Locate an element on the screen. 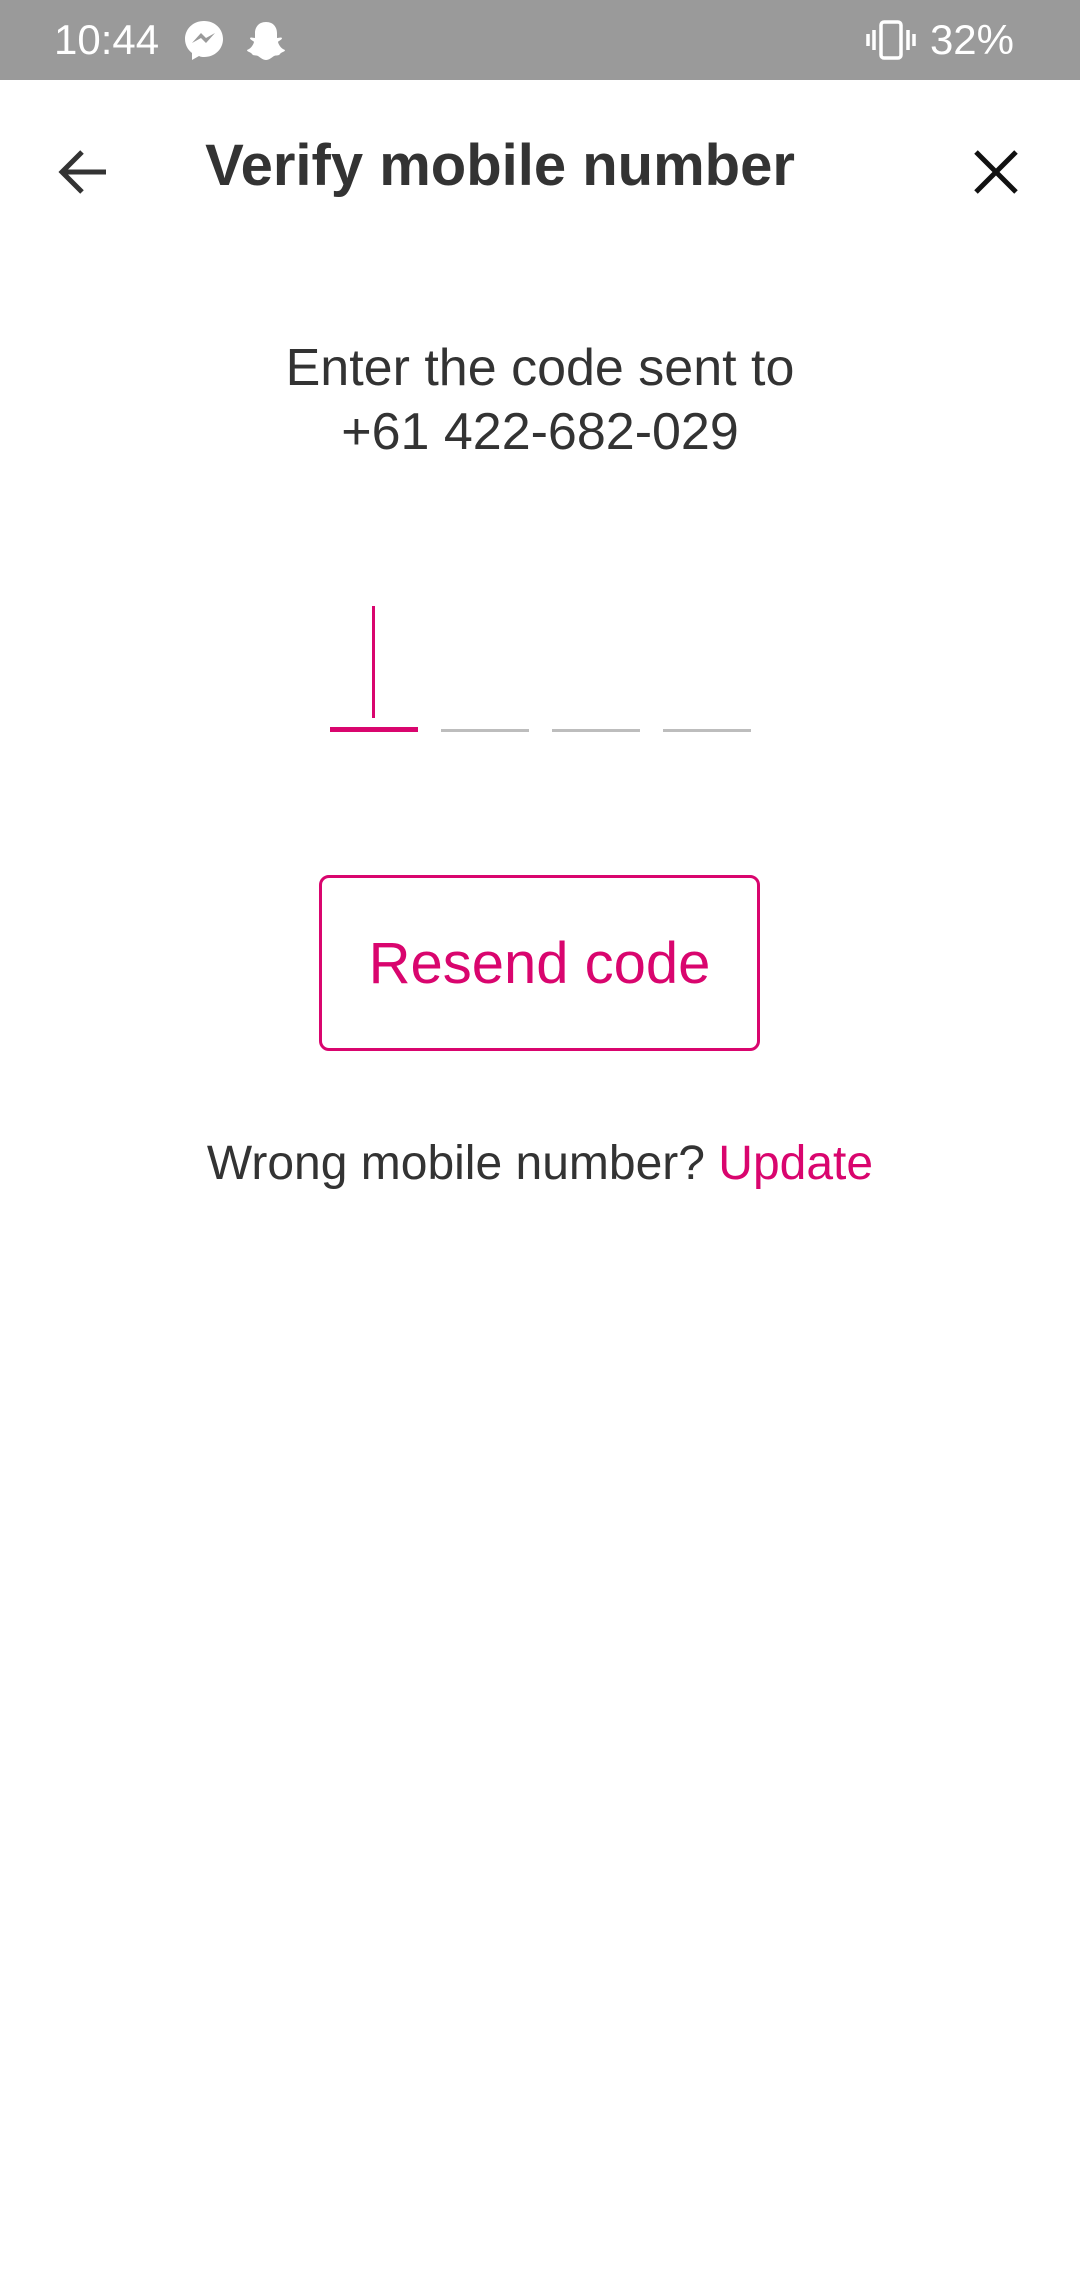 This screenshot has height=2280, width=1080. status-bar: 10:44 32% is located at coordinates (540, 40).